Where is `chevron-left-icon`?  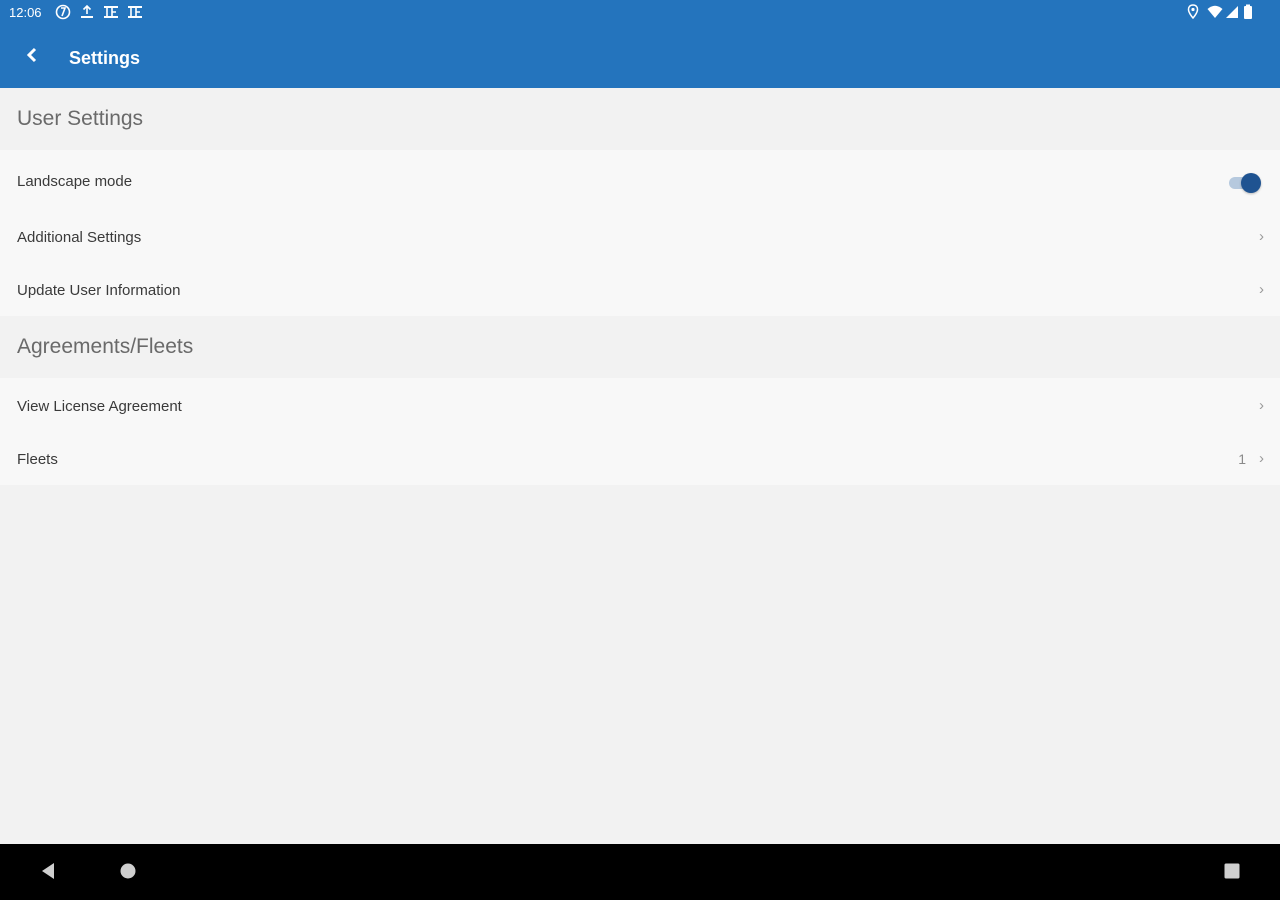 chevron-left-icon is located at coordinates (32, 57).